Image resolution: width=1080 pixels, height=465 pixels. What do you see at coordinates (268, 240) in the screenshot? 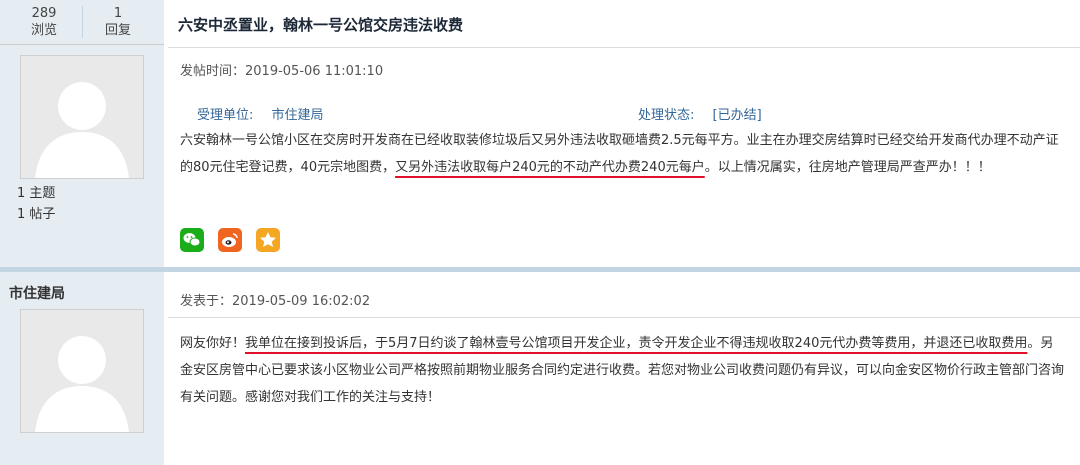
I see `favorite-star-icon` at bounding box center [268, 240].